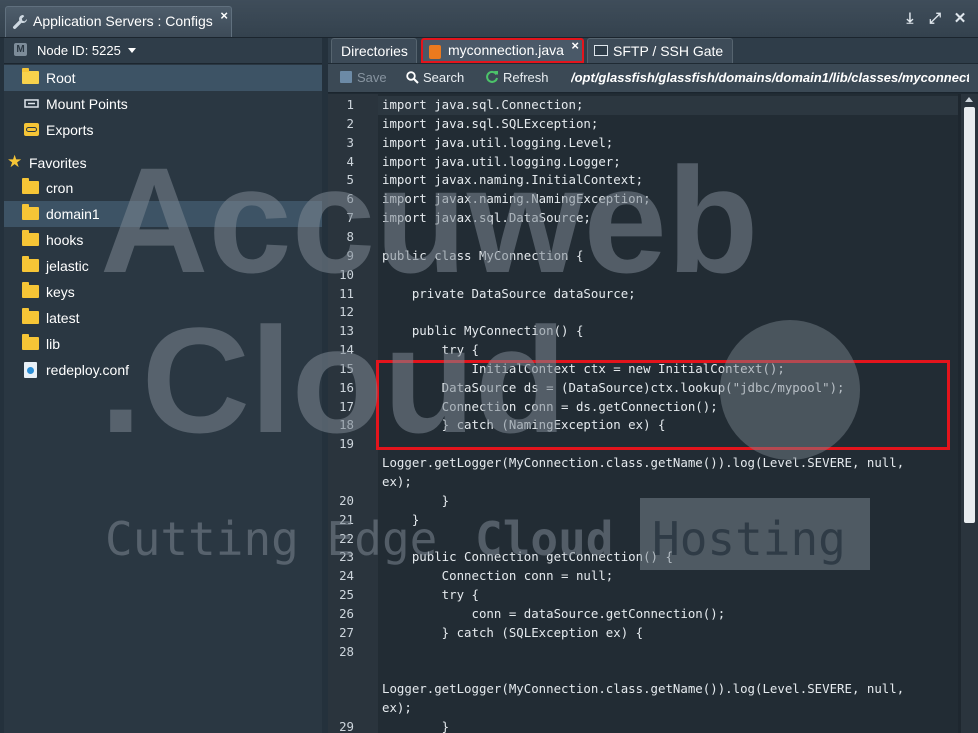 The width and height of the screenshot is (978, 733). Describe the element at coordinates (88, 370) in the screenshot. I see `tree-item-label: redeploy.conf` at that location.